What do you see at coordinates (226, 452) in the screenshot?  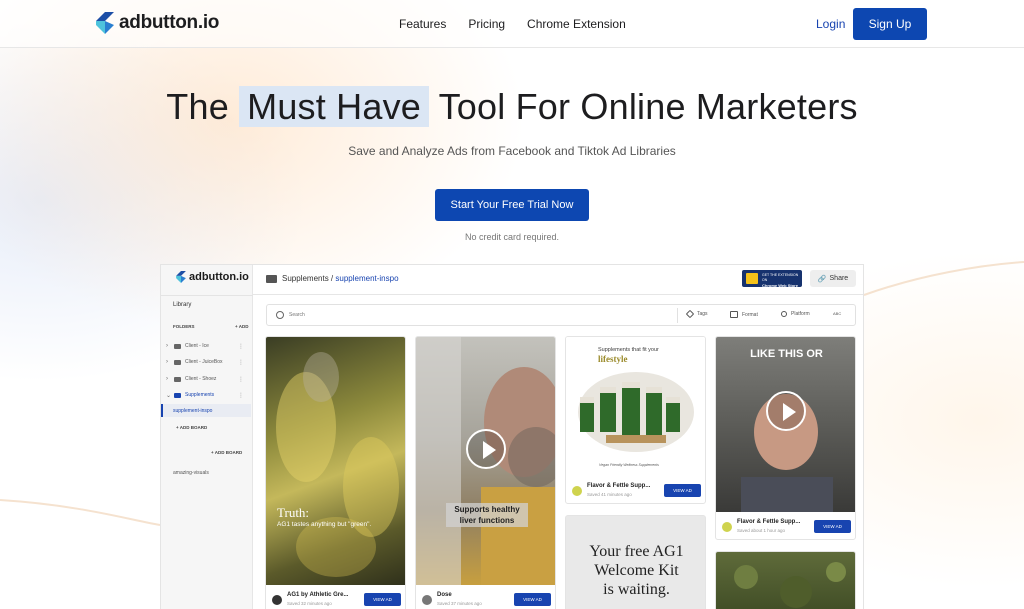 I see `add-board-button: + ADD BOARD` at bounding box center [226, 452].